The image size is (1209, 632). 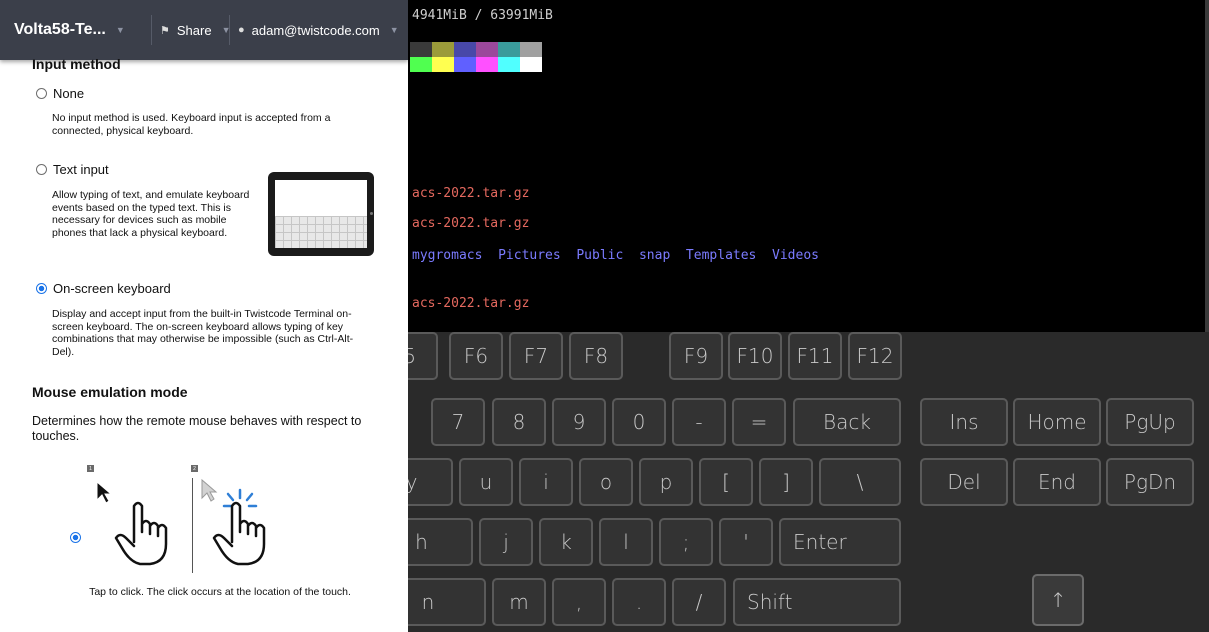 What do you see at coordinates (69, 93) in the screenshot?
I see `option-label: None` at bounding box center [69, 93].